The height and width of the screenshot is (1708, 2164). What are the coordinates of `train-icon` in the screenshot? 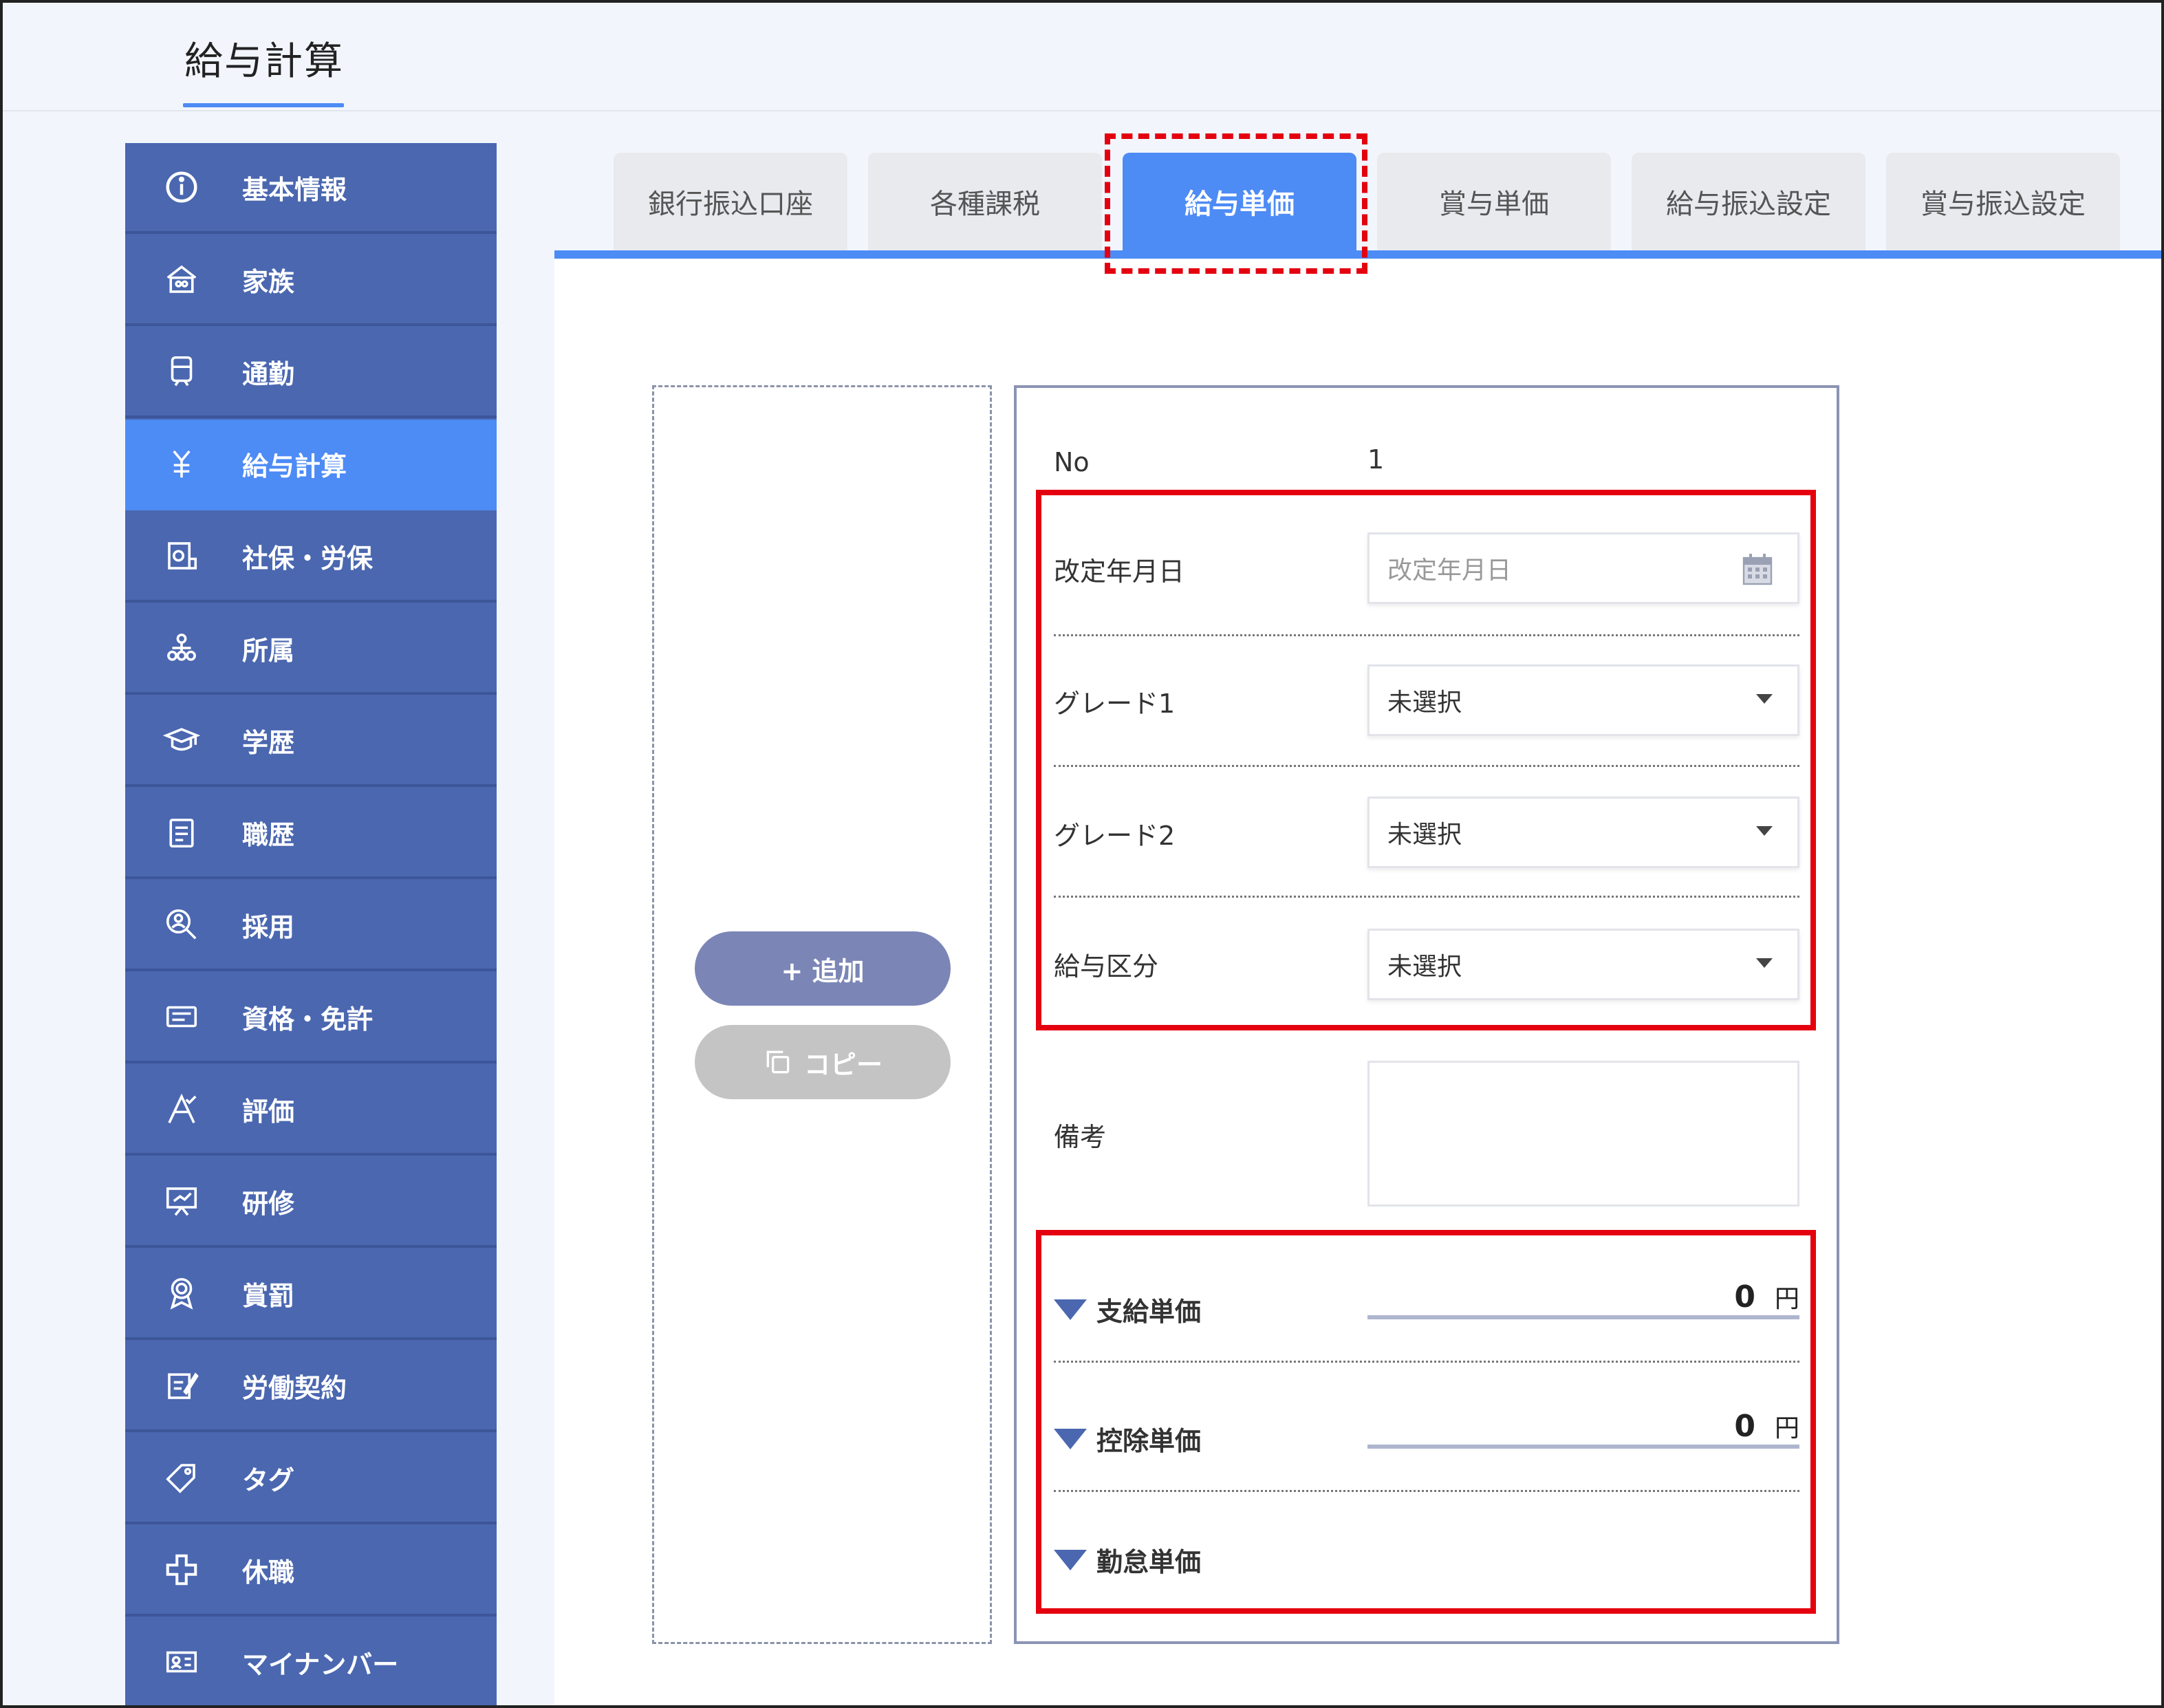 It's located at (181, 371).